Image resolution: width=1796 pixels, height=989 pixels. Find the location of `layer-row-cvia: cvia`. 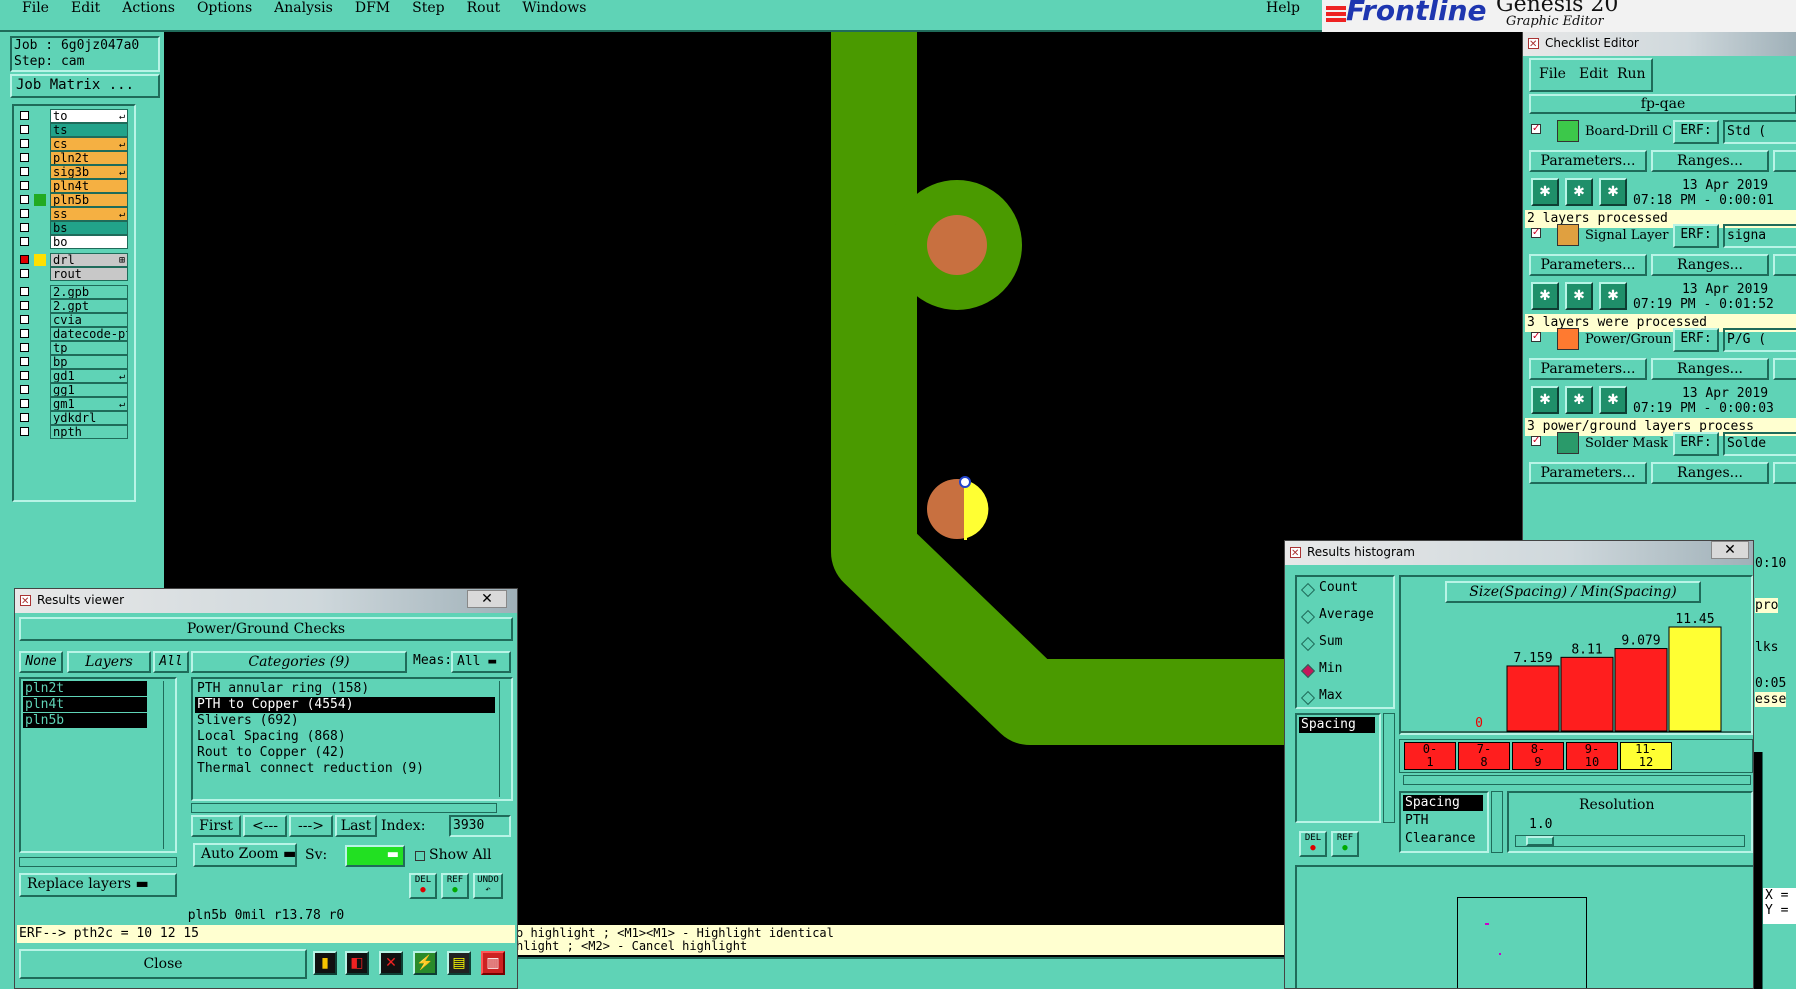

layer-row-cvia: cvia is located at coordinates (73, 319).